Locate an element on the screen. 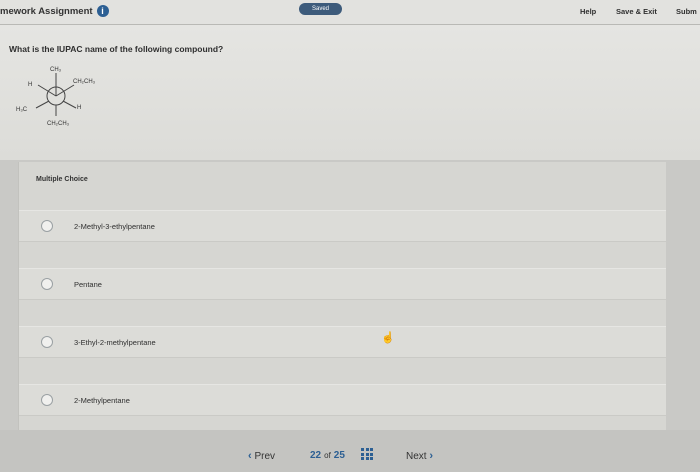  assignment-title: mework Assignment i is located at coordinates (54, 11).